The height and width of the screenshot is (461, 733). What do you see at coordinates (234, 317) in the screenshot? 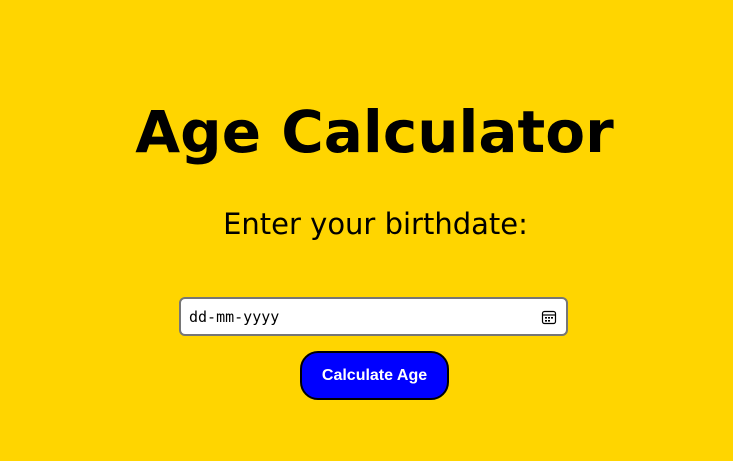
I see `birthdate-placeholder: dd-mm-yyyy` at bounding box center [234, 317].